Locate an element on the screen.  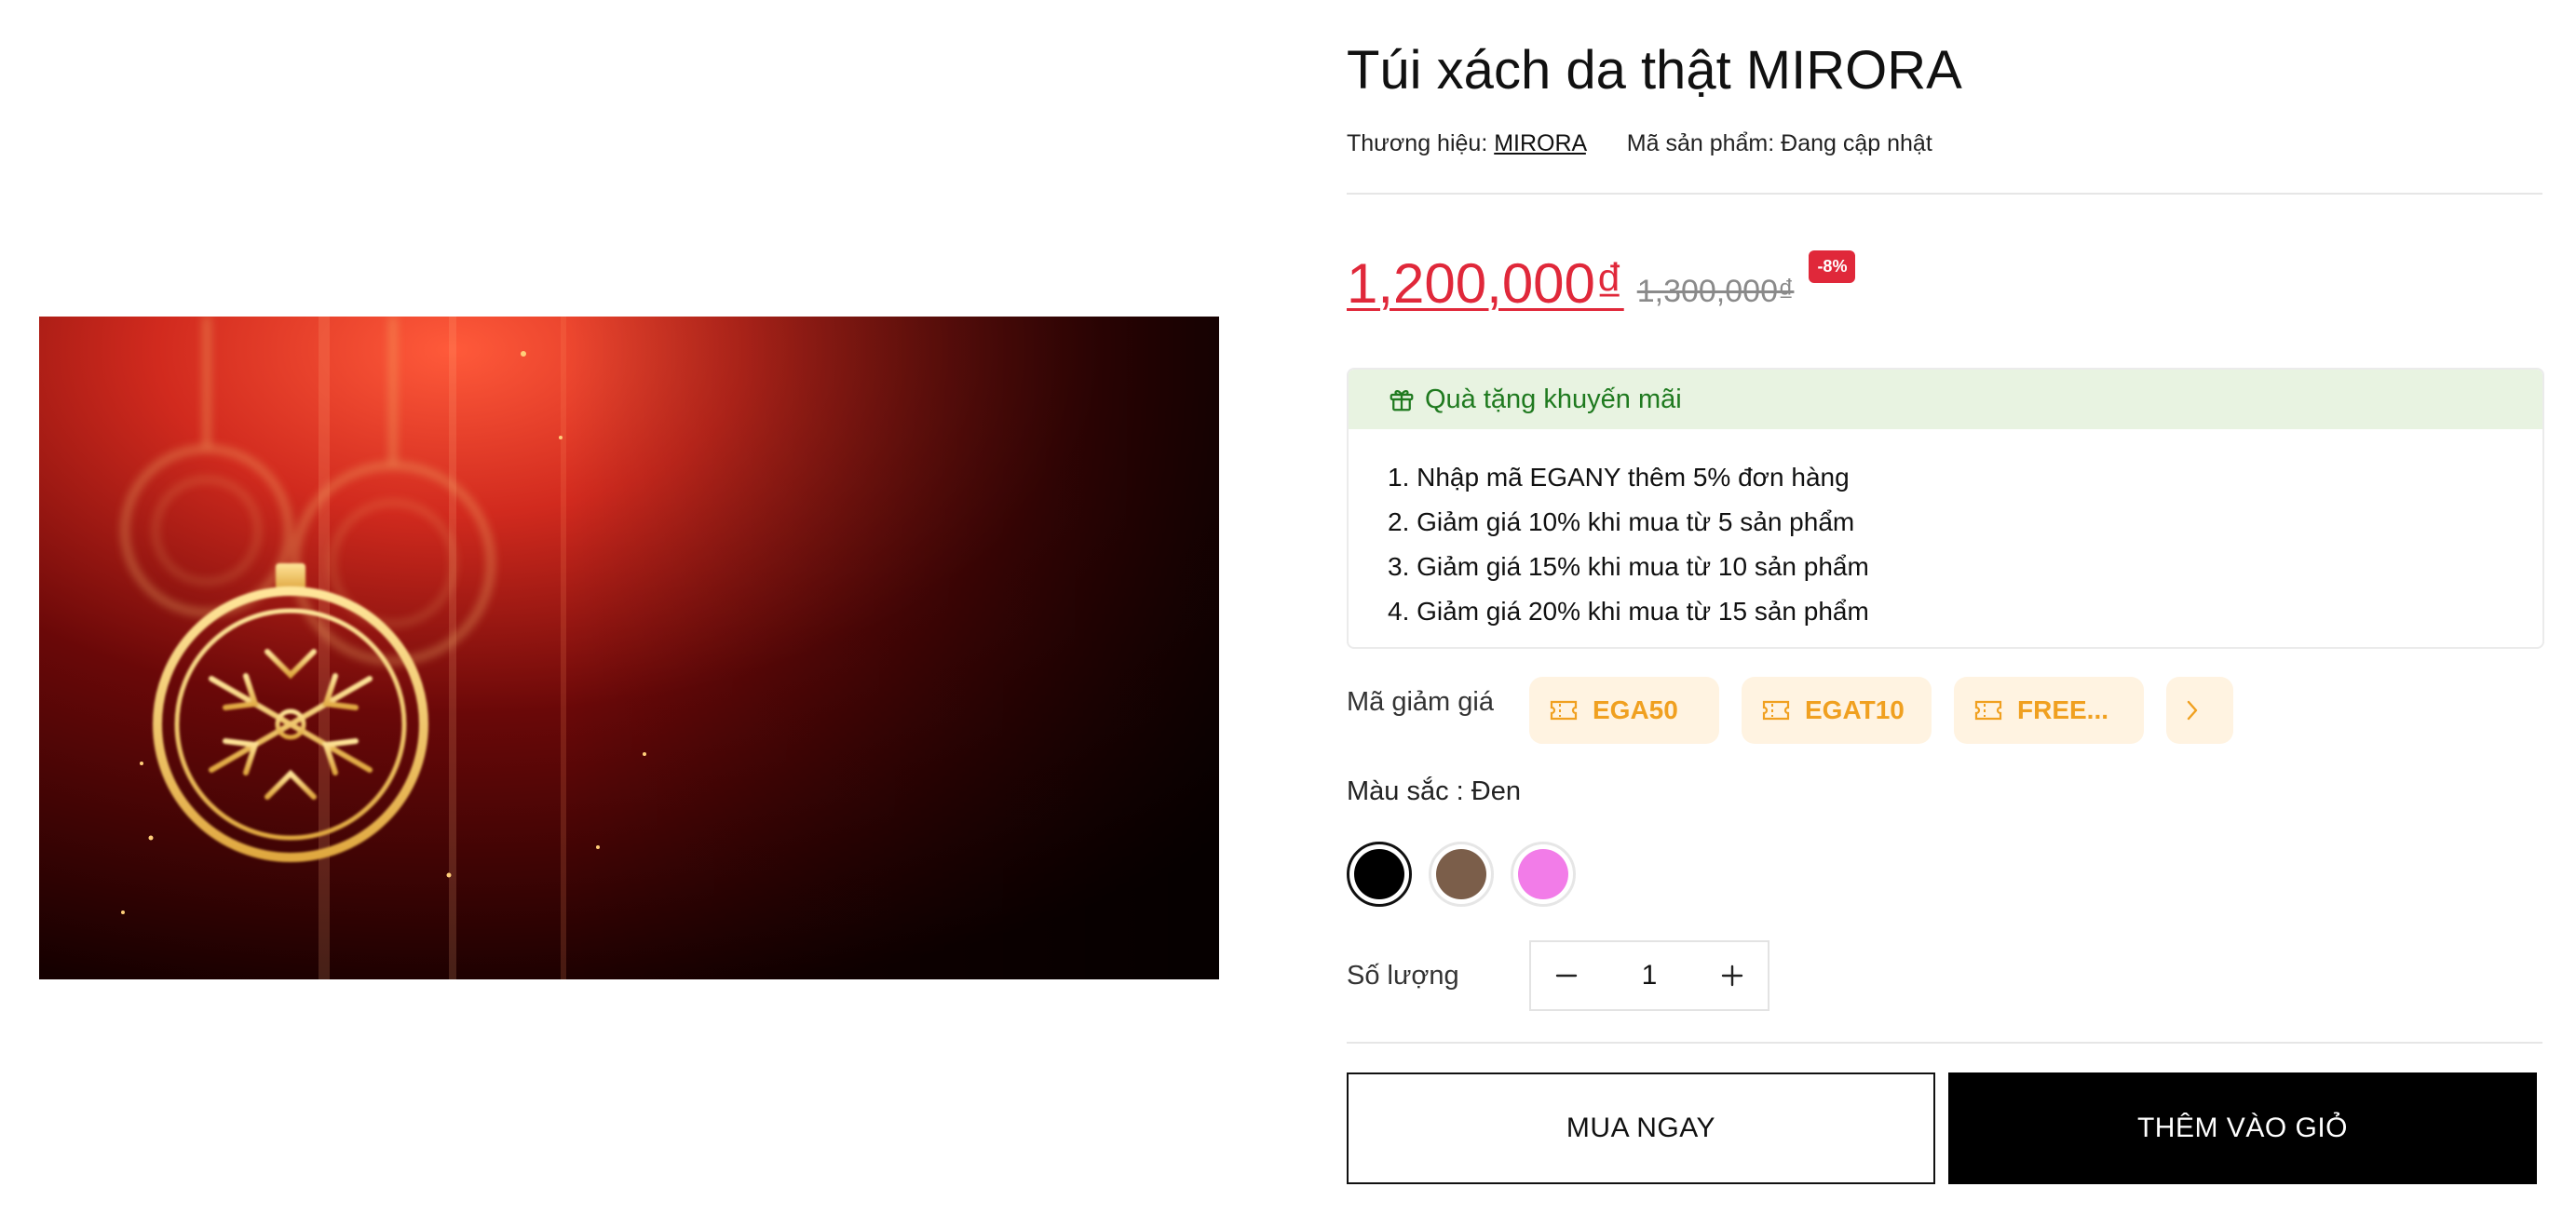
promotion-item: 2. Giảm giá 10% khi mua từ 5 sản phẩm is located at coordinates (1621, 521).